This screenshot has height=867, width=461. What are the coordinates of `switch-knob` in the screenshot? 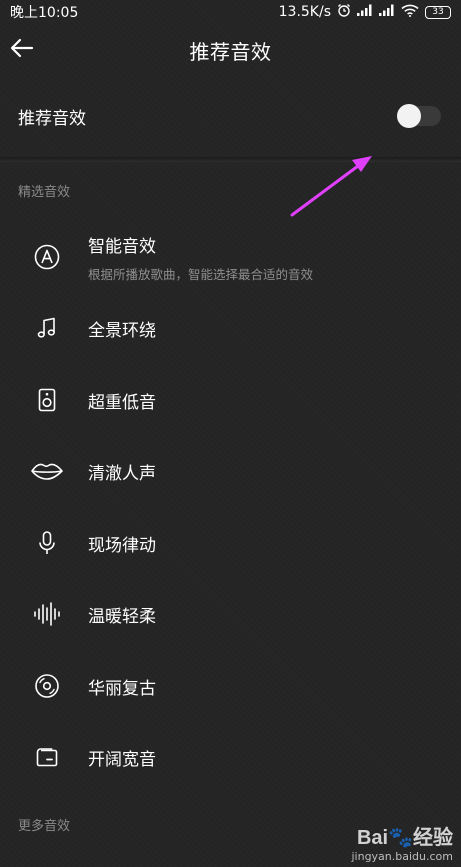 It's located at (409, 116).